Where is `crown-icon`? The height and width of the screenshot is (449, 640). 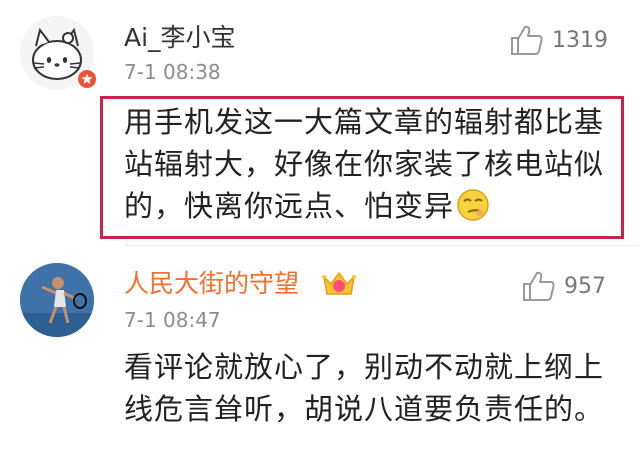
crown-icon is located at coordinates (339, 283).